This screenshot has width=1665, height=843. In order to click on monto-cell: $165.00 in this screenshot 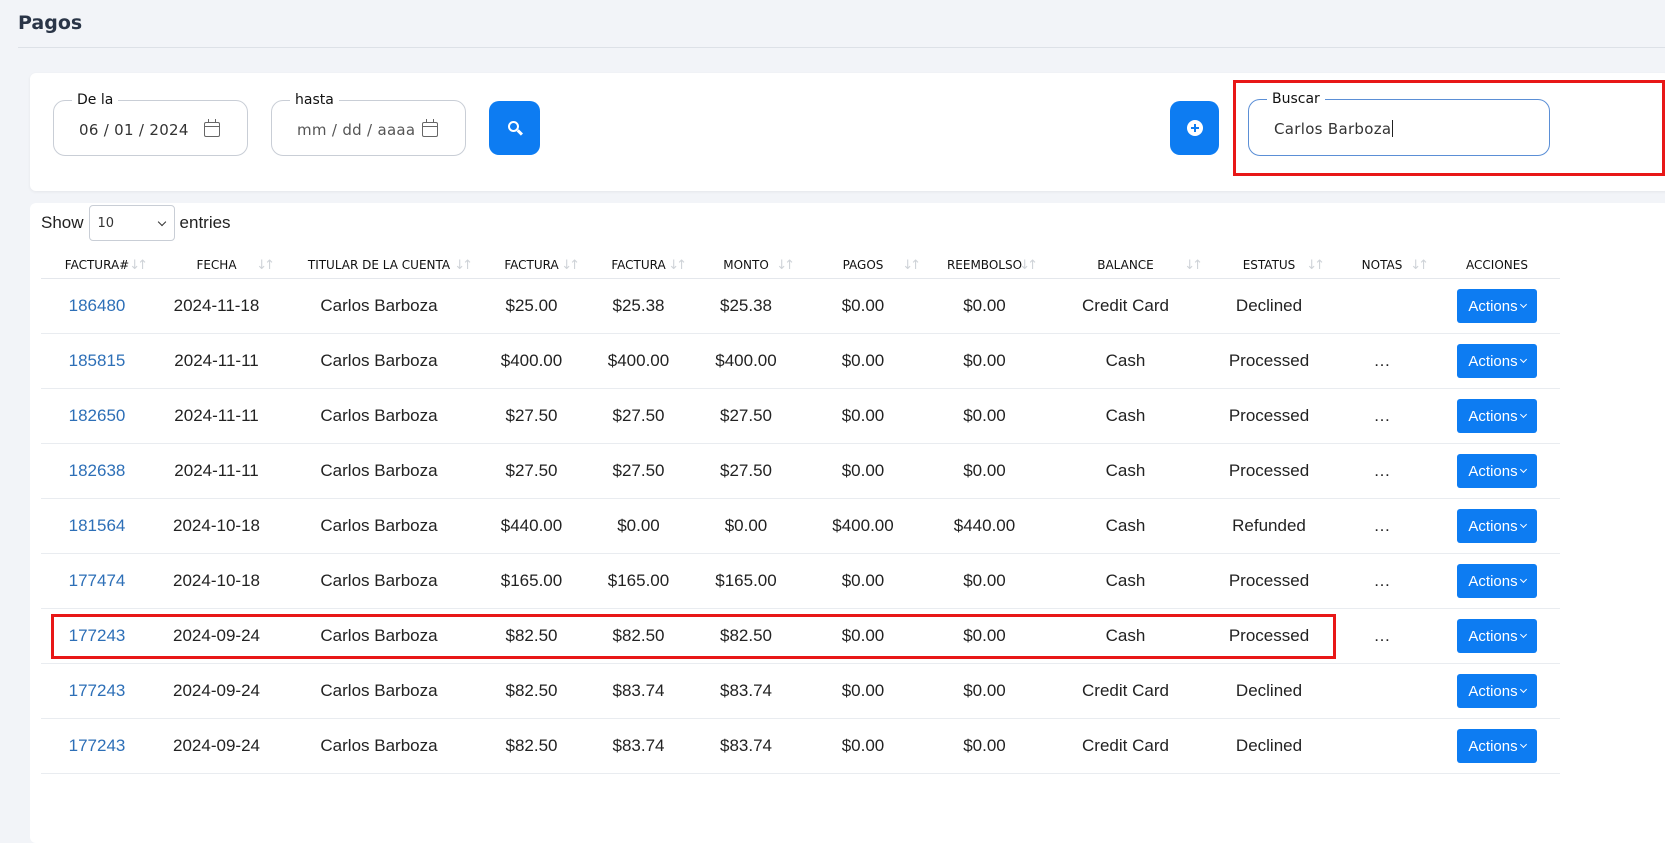, I will do `click(746, 581)`.